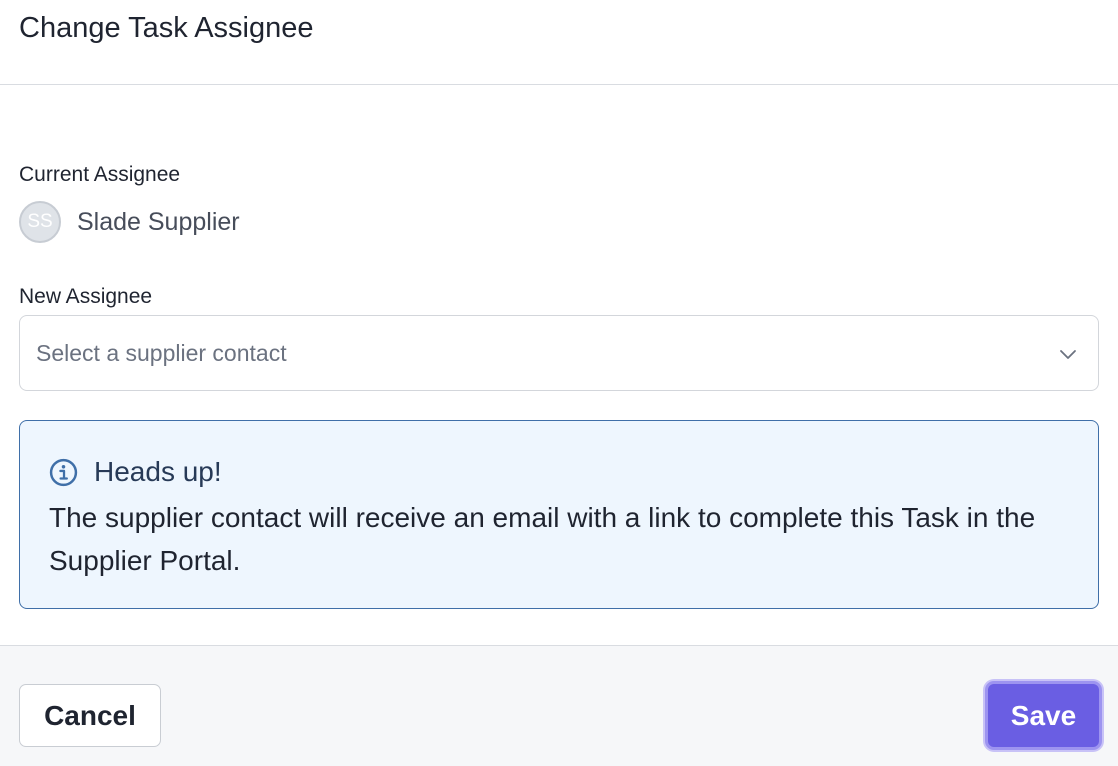  What do you see at coordinates (161, 353) in the screenshot?
I see `select-placeholder: Select a supplier contact` at bounding box center [161, 353].